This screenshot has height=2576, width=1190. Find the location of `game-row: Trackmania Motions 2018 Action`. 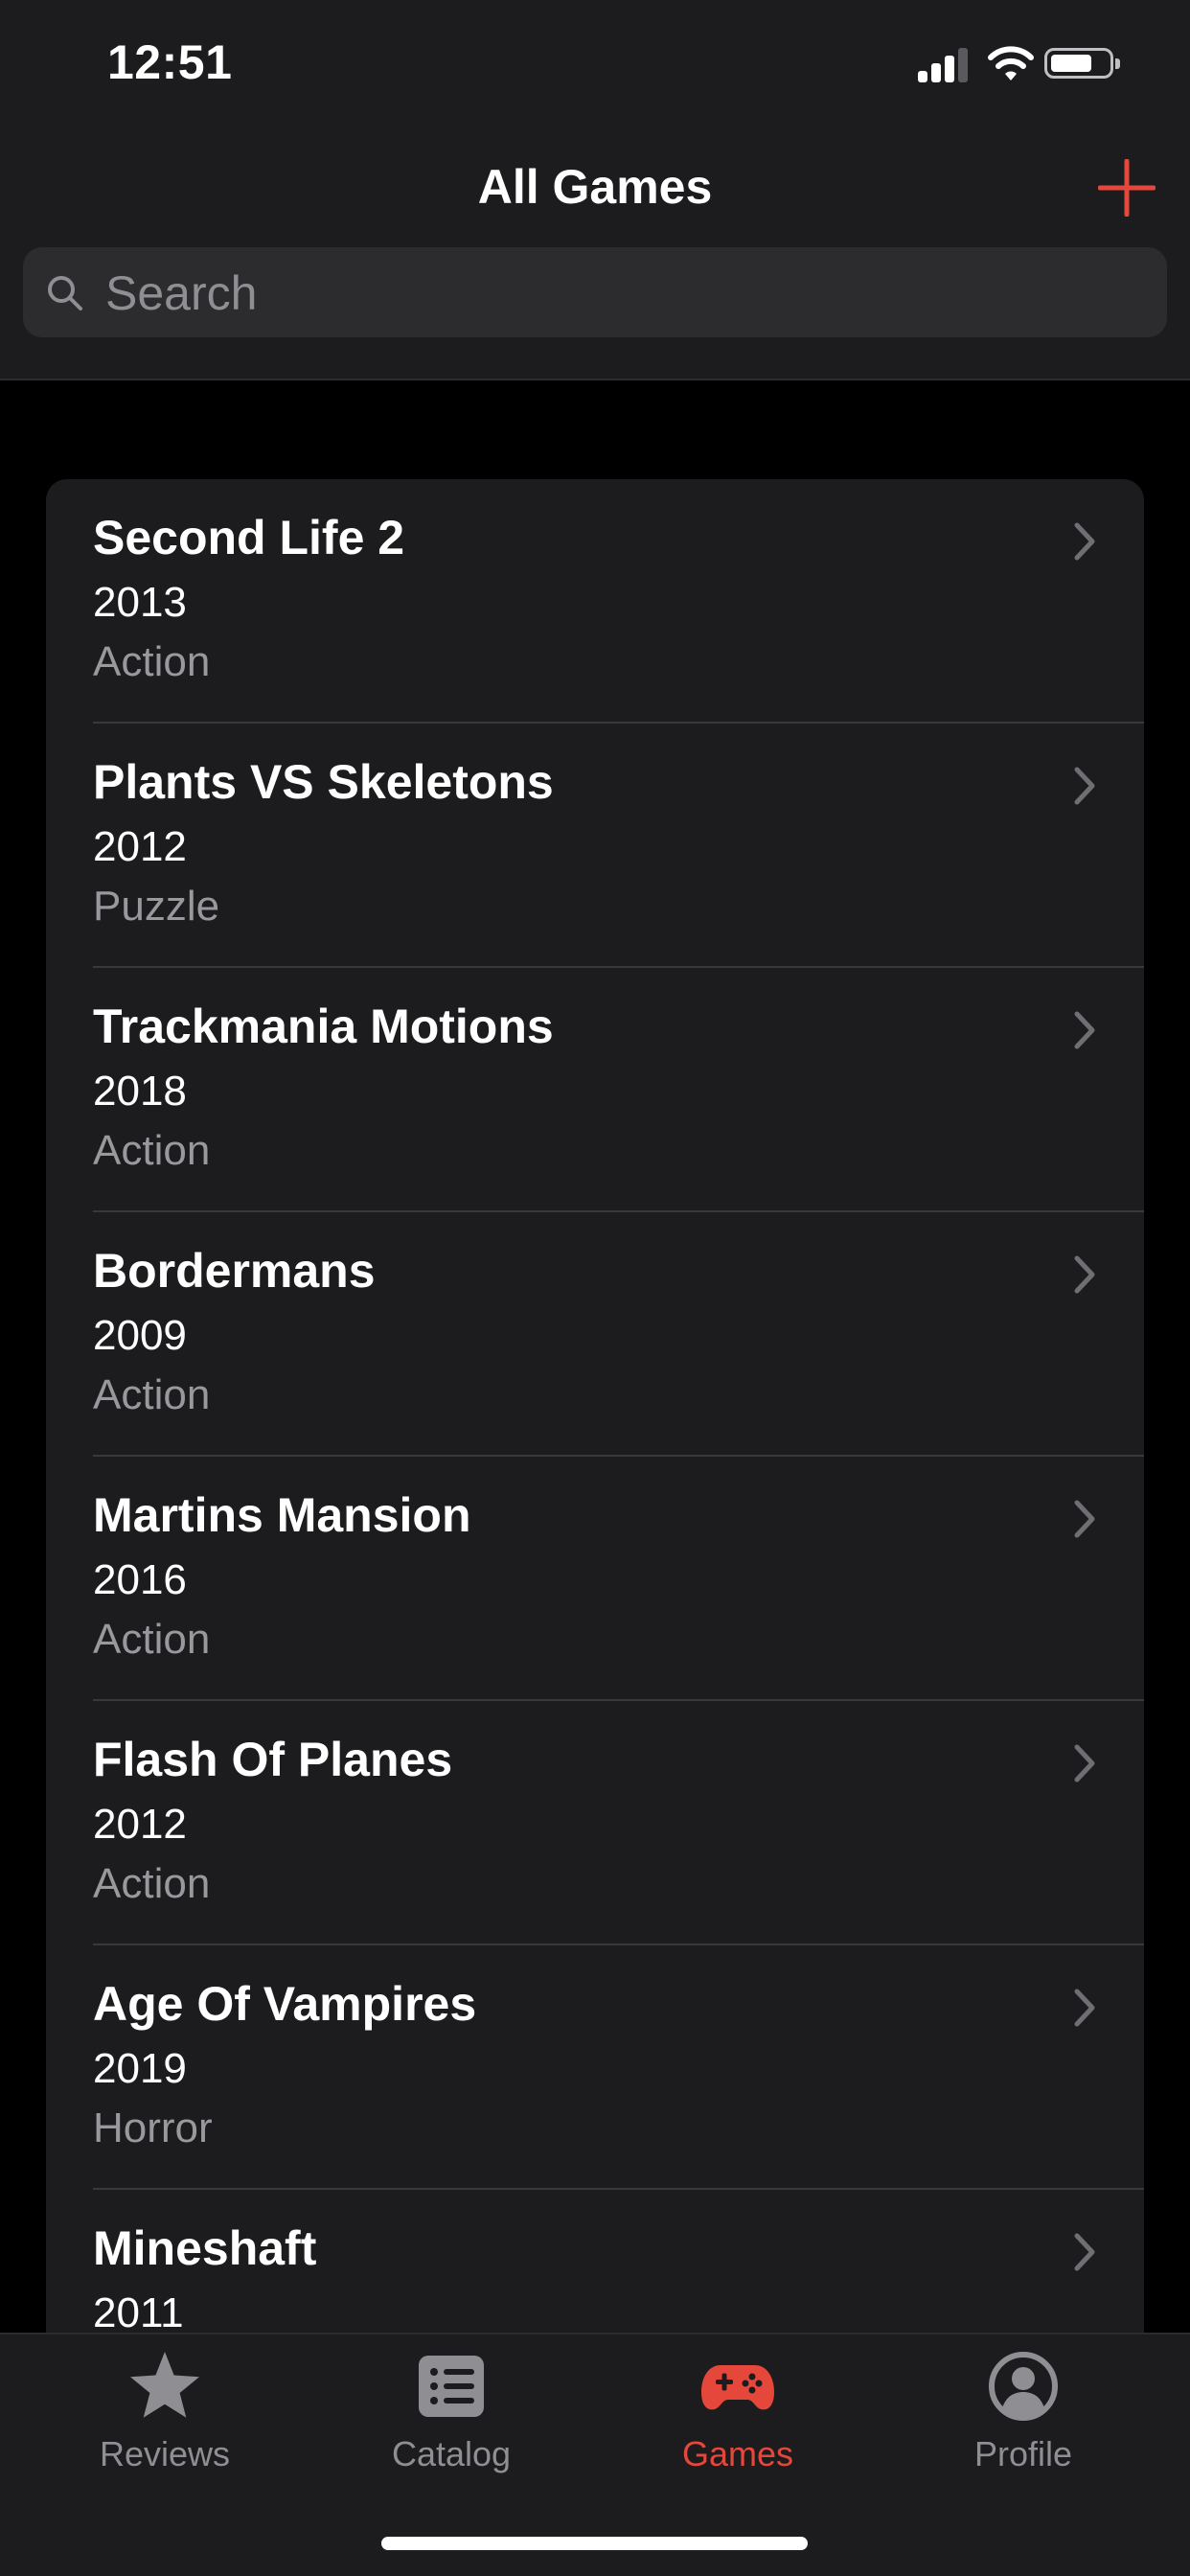

game-row: Trackmania Motions 2018 Action is located at coordinates (595, 1090).